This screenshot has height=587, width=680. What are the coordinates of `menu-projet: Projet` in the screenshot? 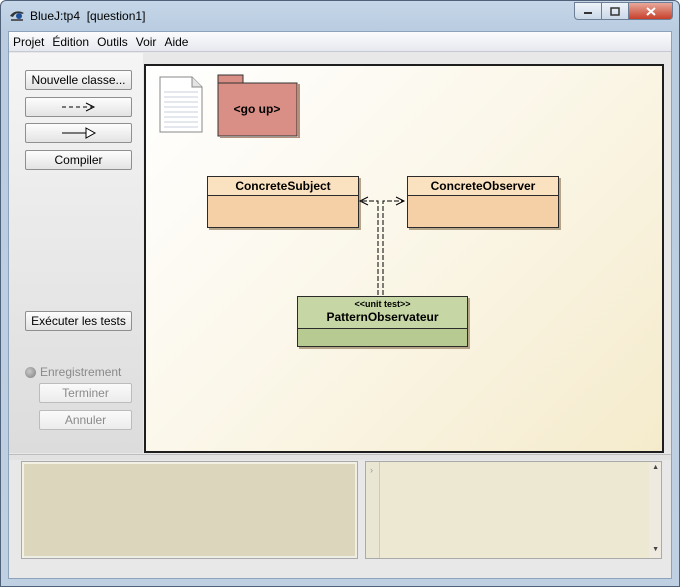 It's located at (28, 42).